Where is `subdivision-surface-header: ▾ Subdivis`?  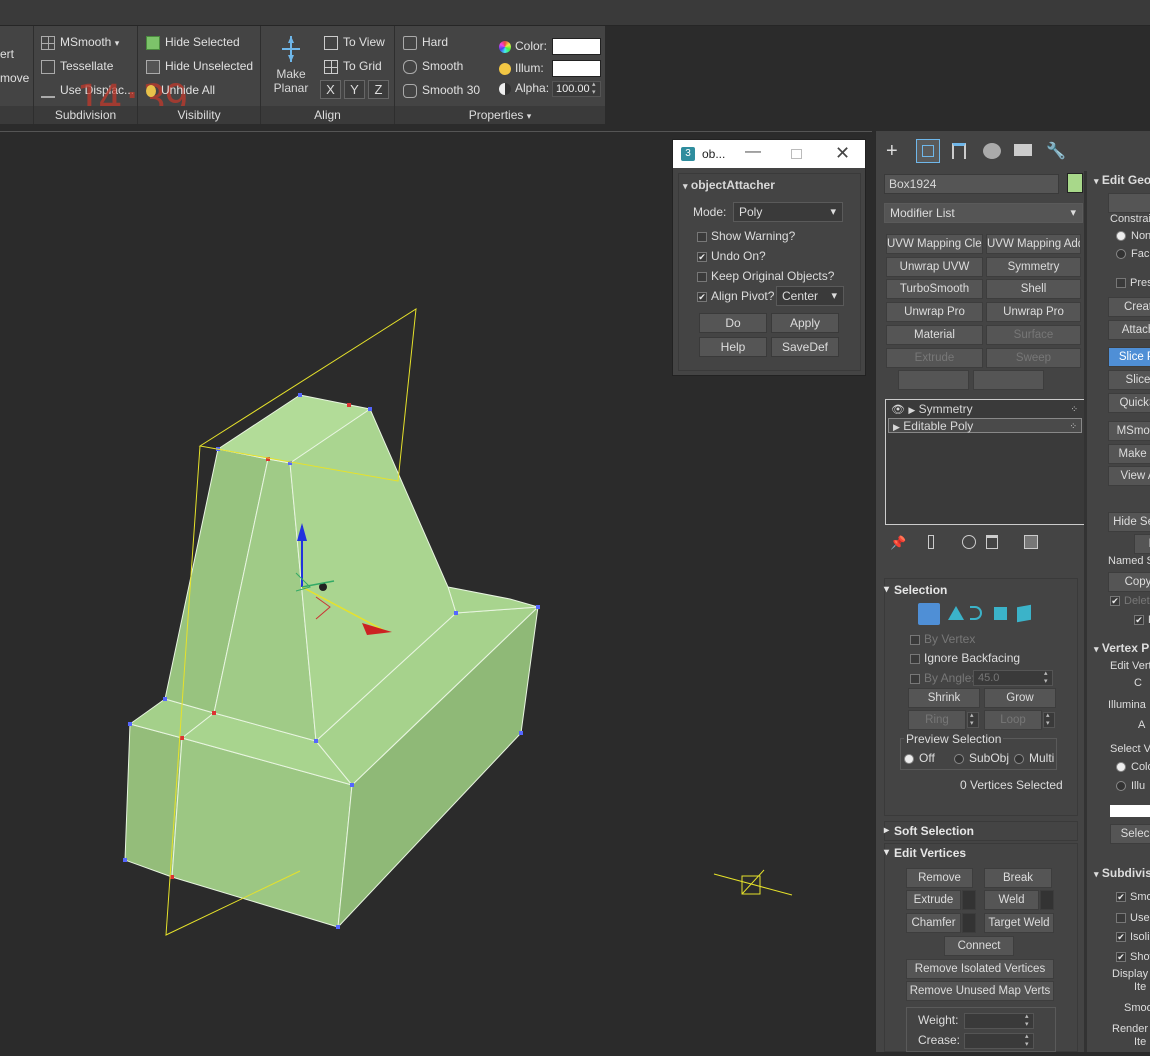
subdivision-surface-header: ▾ Subdivis is located at coordinates (1122, 873).